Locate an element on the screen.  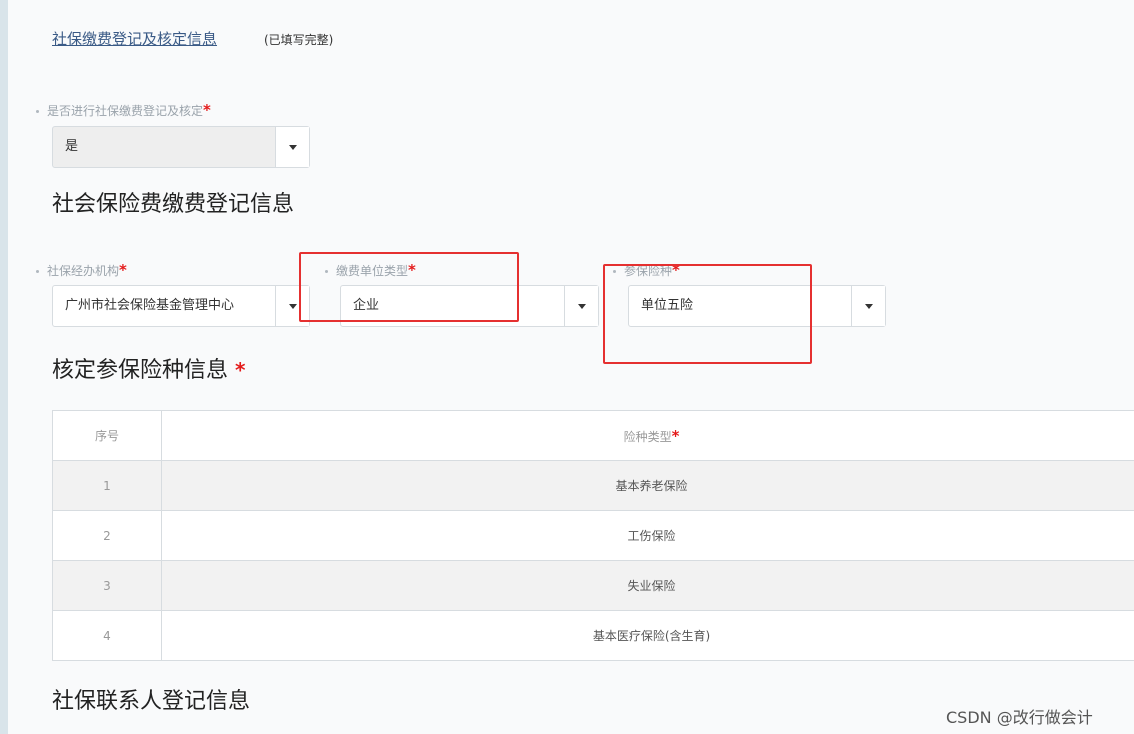
row-index: 4 is located at coordinates (107, 635).